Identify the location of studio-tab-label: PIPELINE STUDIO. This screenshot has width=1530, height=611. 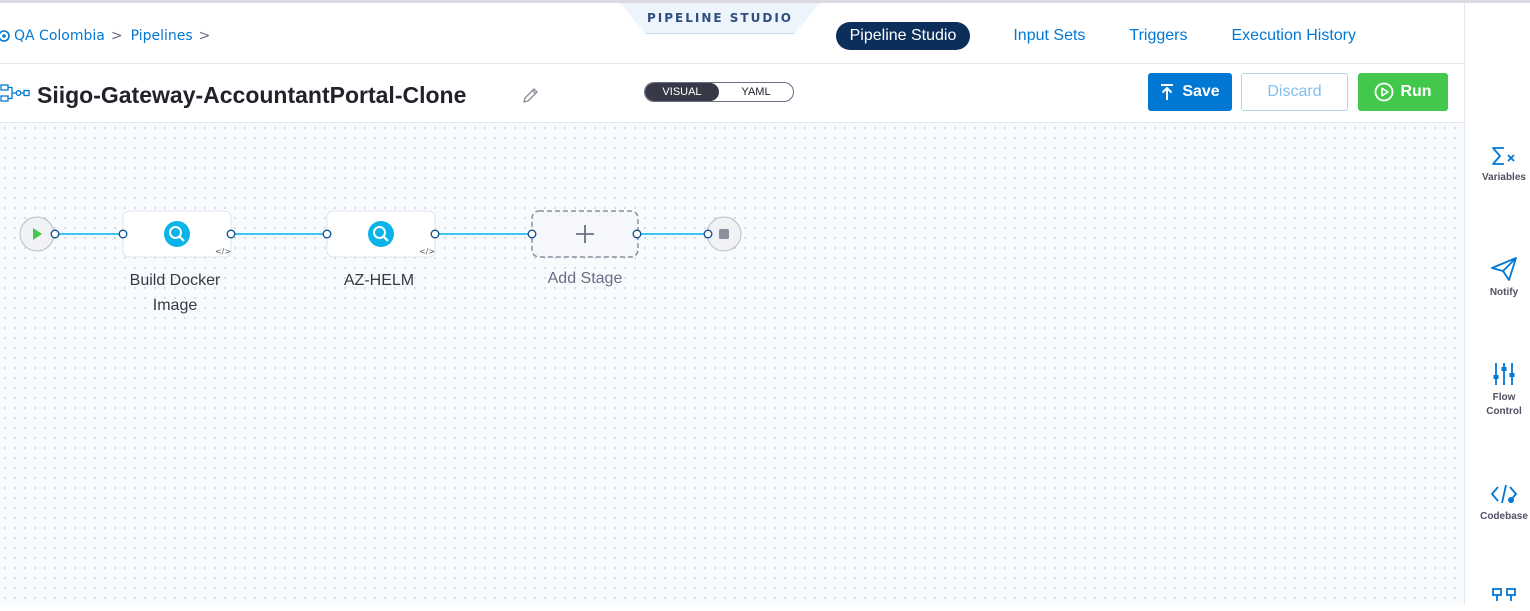
(720, 18).